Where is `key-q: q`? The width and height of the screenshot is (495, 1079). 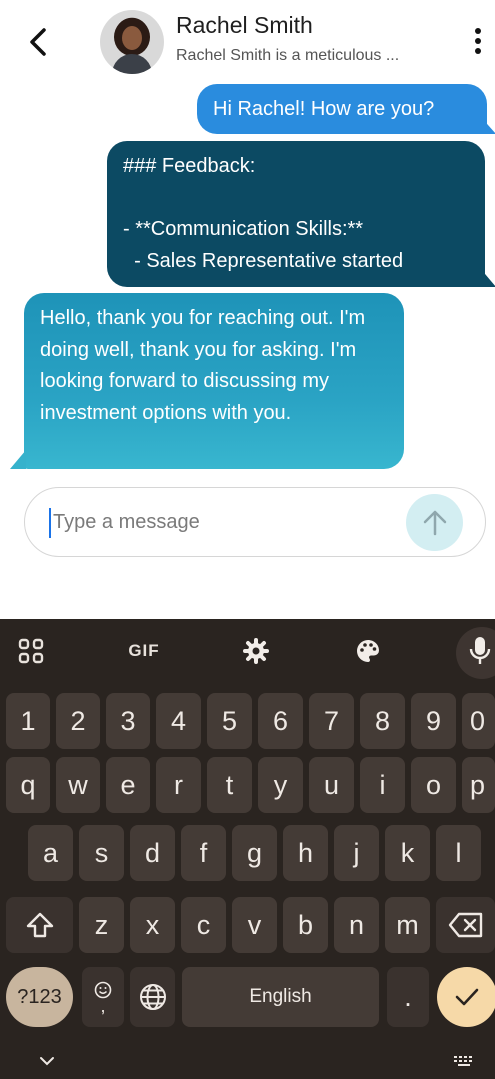 key-q: q is located at coordinates (28, 785).